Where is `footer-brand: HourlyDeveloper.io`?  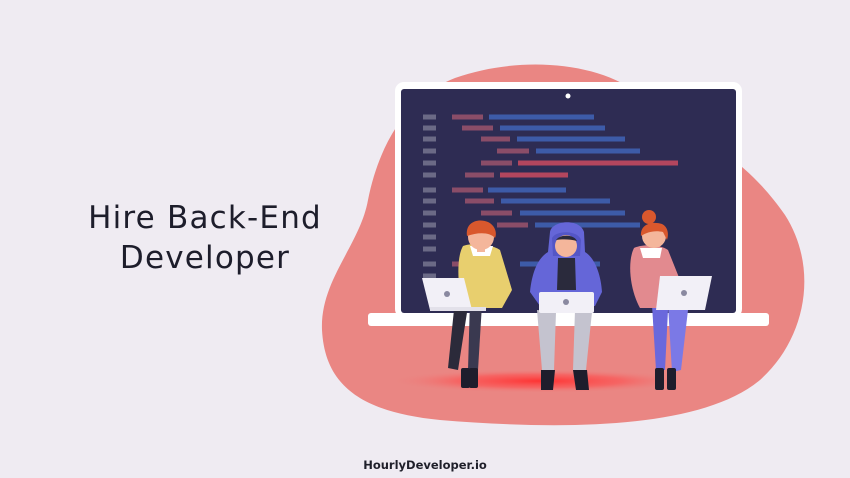
footer-brand: HourlyDeveloper.io is located at coordinates (425, 465).